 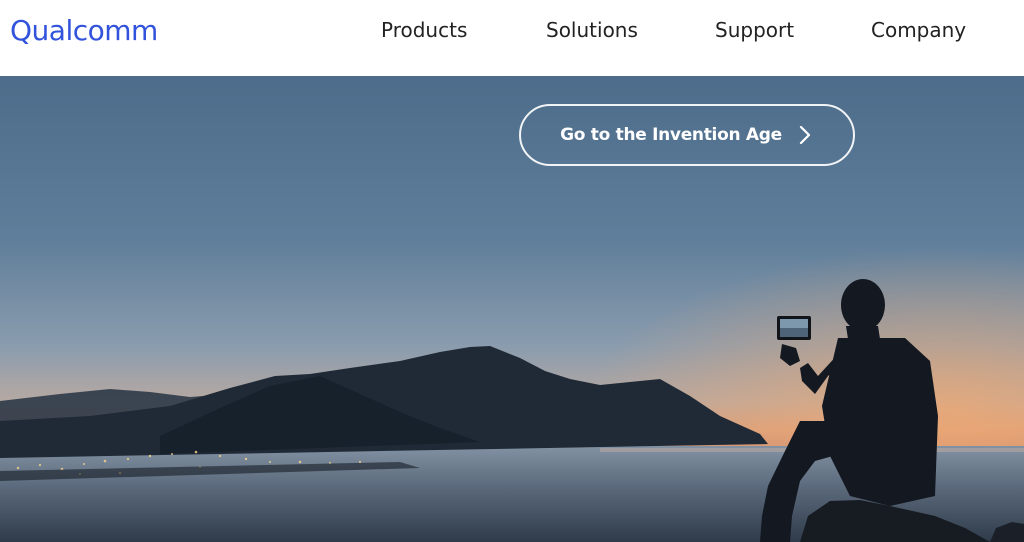 I want to click on nav-item-products: Products, so click(x=424, y=30).